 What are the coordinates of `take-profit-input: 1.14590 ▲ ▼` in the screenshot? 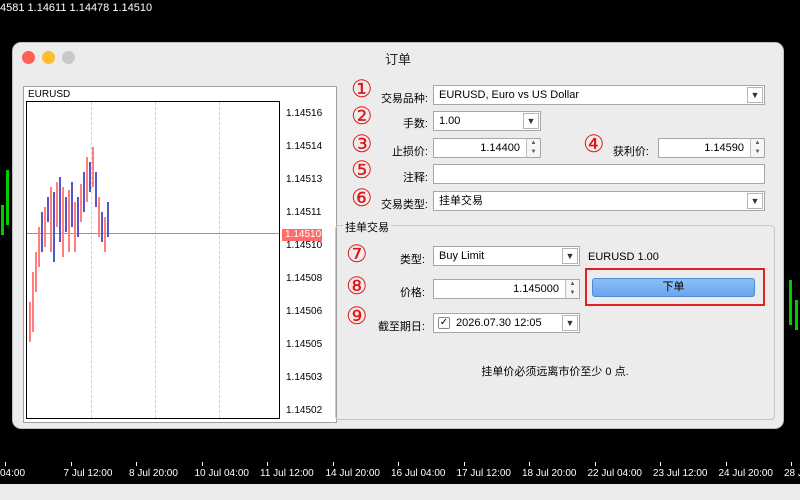 It's located at (711, 148).